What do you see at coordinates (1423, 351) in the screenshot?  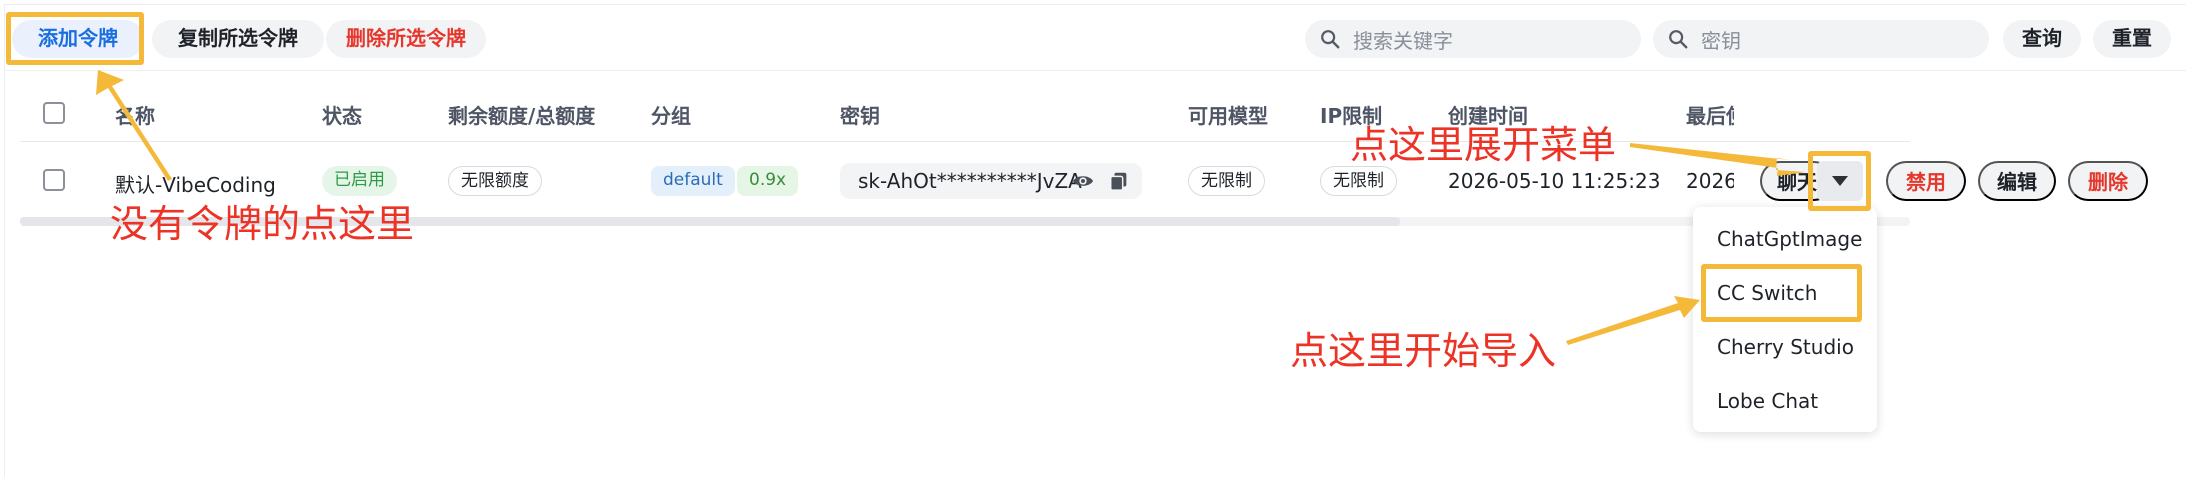 I see `annotation-start-import: 点这里开始导入` at bounding box center [1423, 351].